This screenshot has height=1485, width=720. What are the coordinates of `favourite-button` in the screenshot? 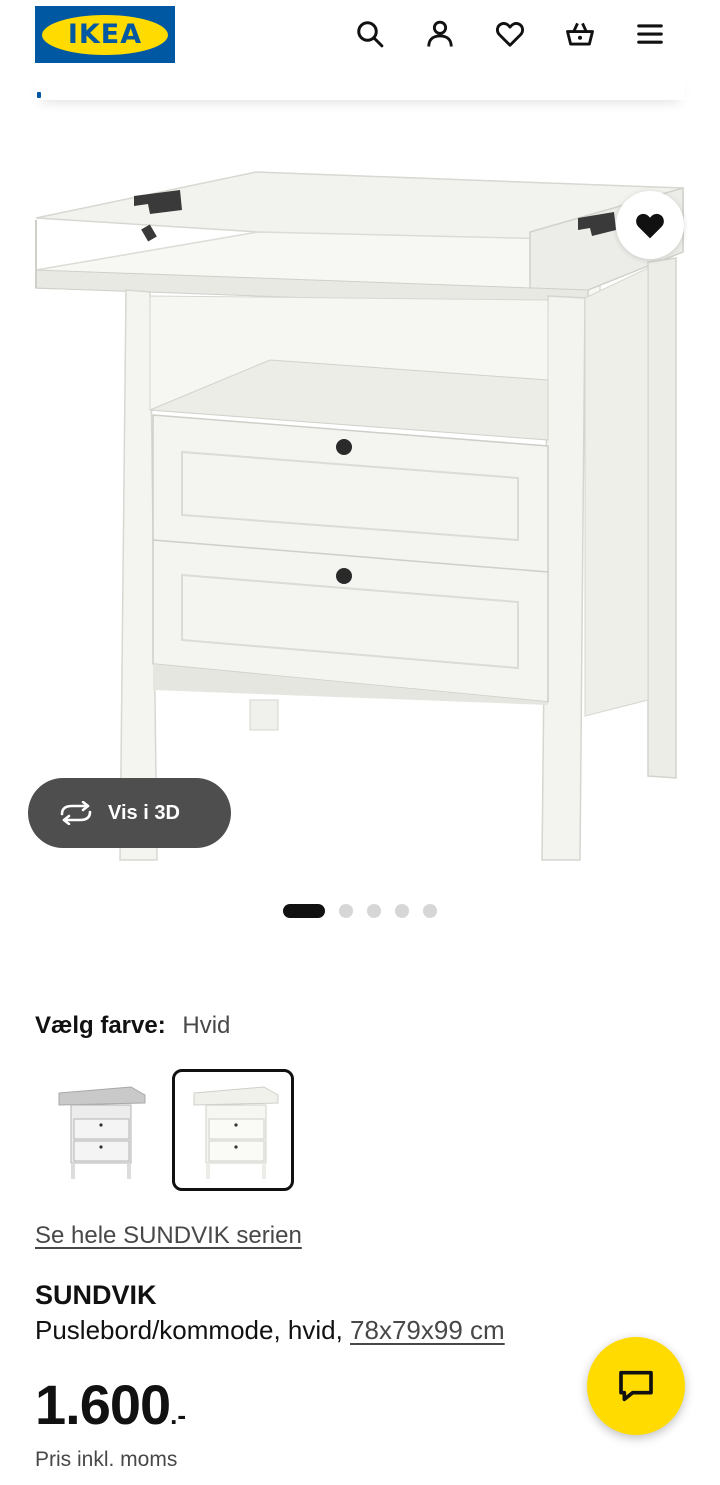 It's located at (650, 225).